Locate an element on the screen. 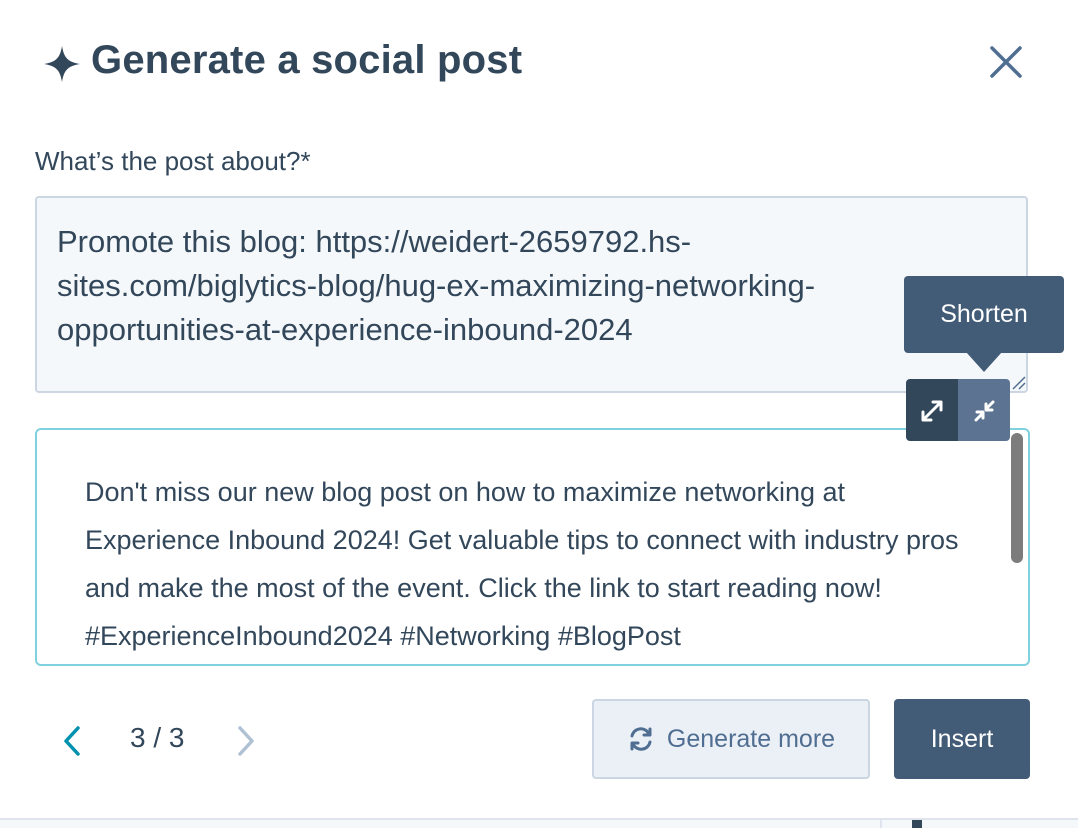 This screenshot has height=828, width=1078. insert-button: Insert is located at coordinates (962, 739).